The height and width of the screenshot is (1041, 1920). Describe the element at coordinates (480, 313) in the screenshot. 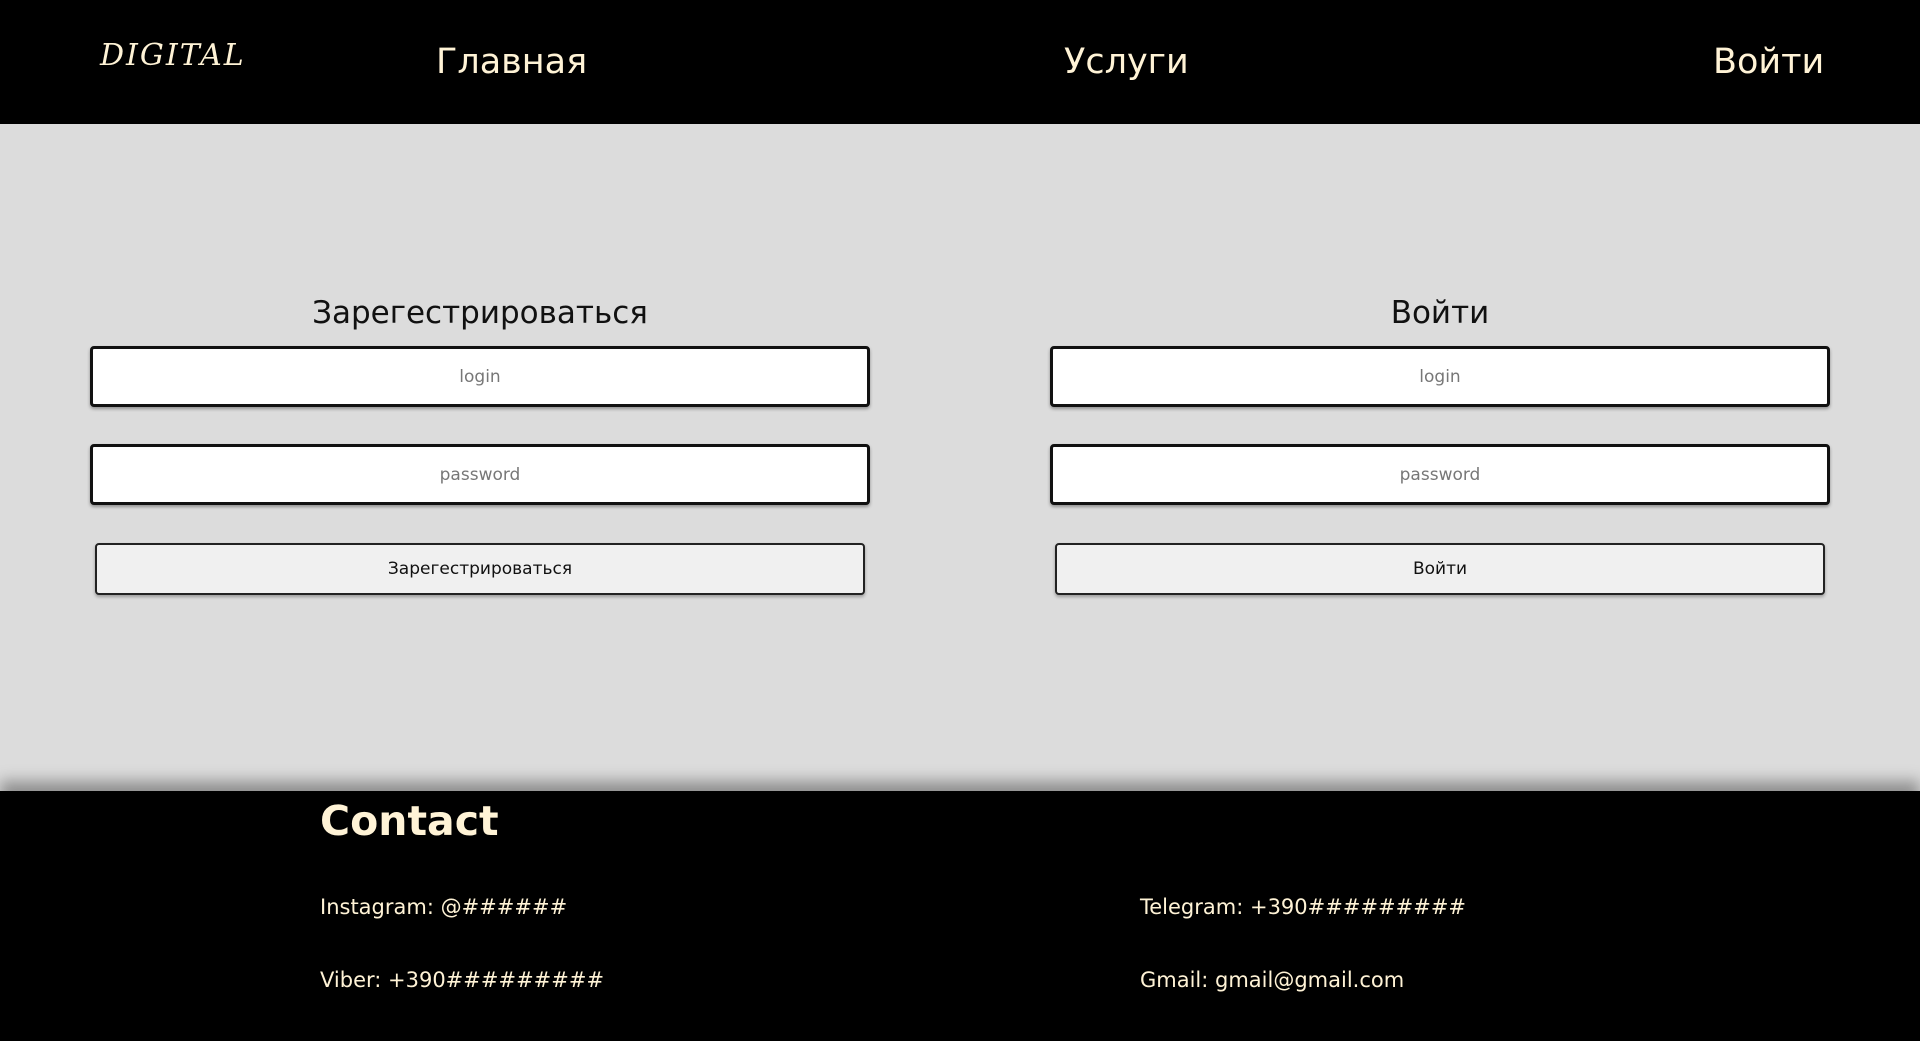

I see `register-form-title: Зарегестрироваться` at that location.